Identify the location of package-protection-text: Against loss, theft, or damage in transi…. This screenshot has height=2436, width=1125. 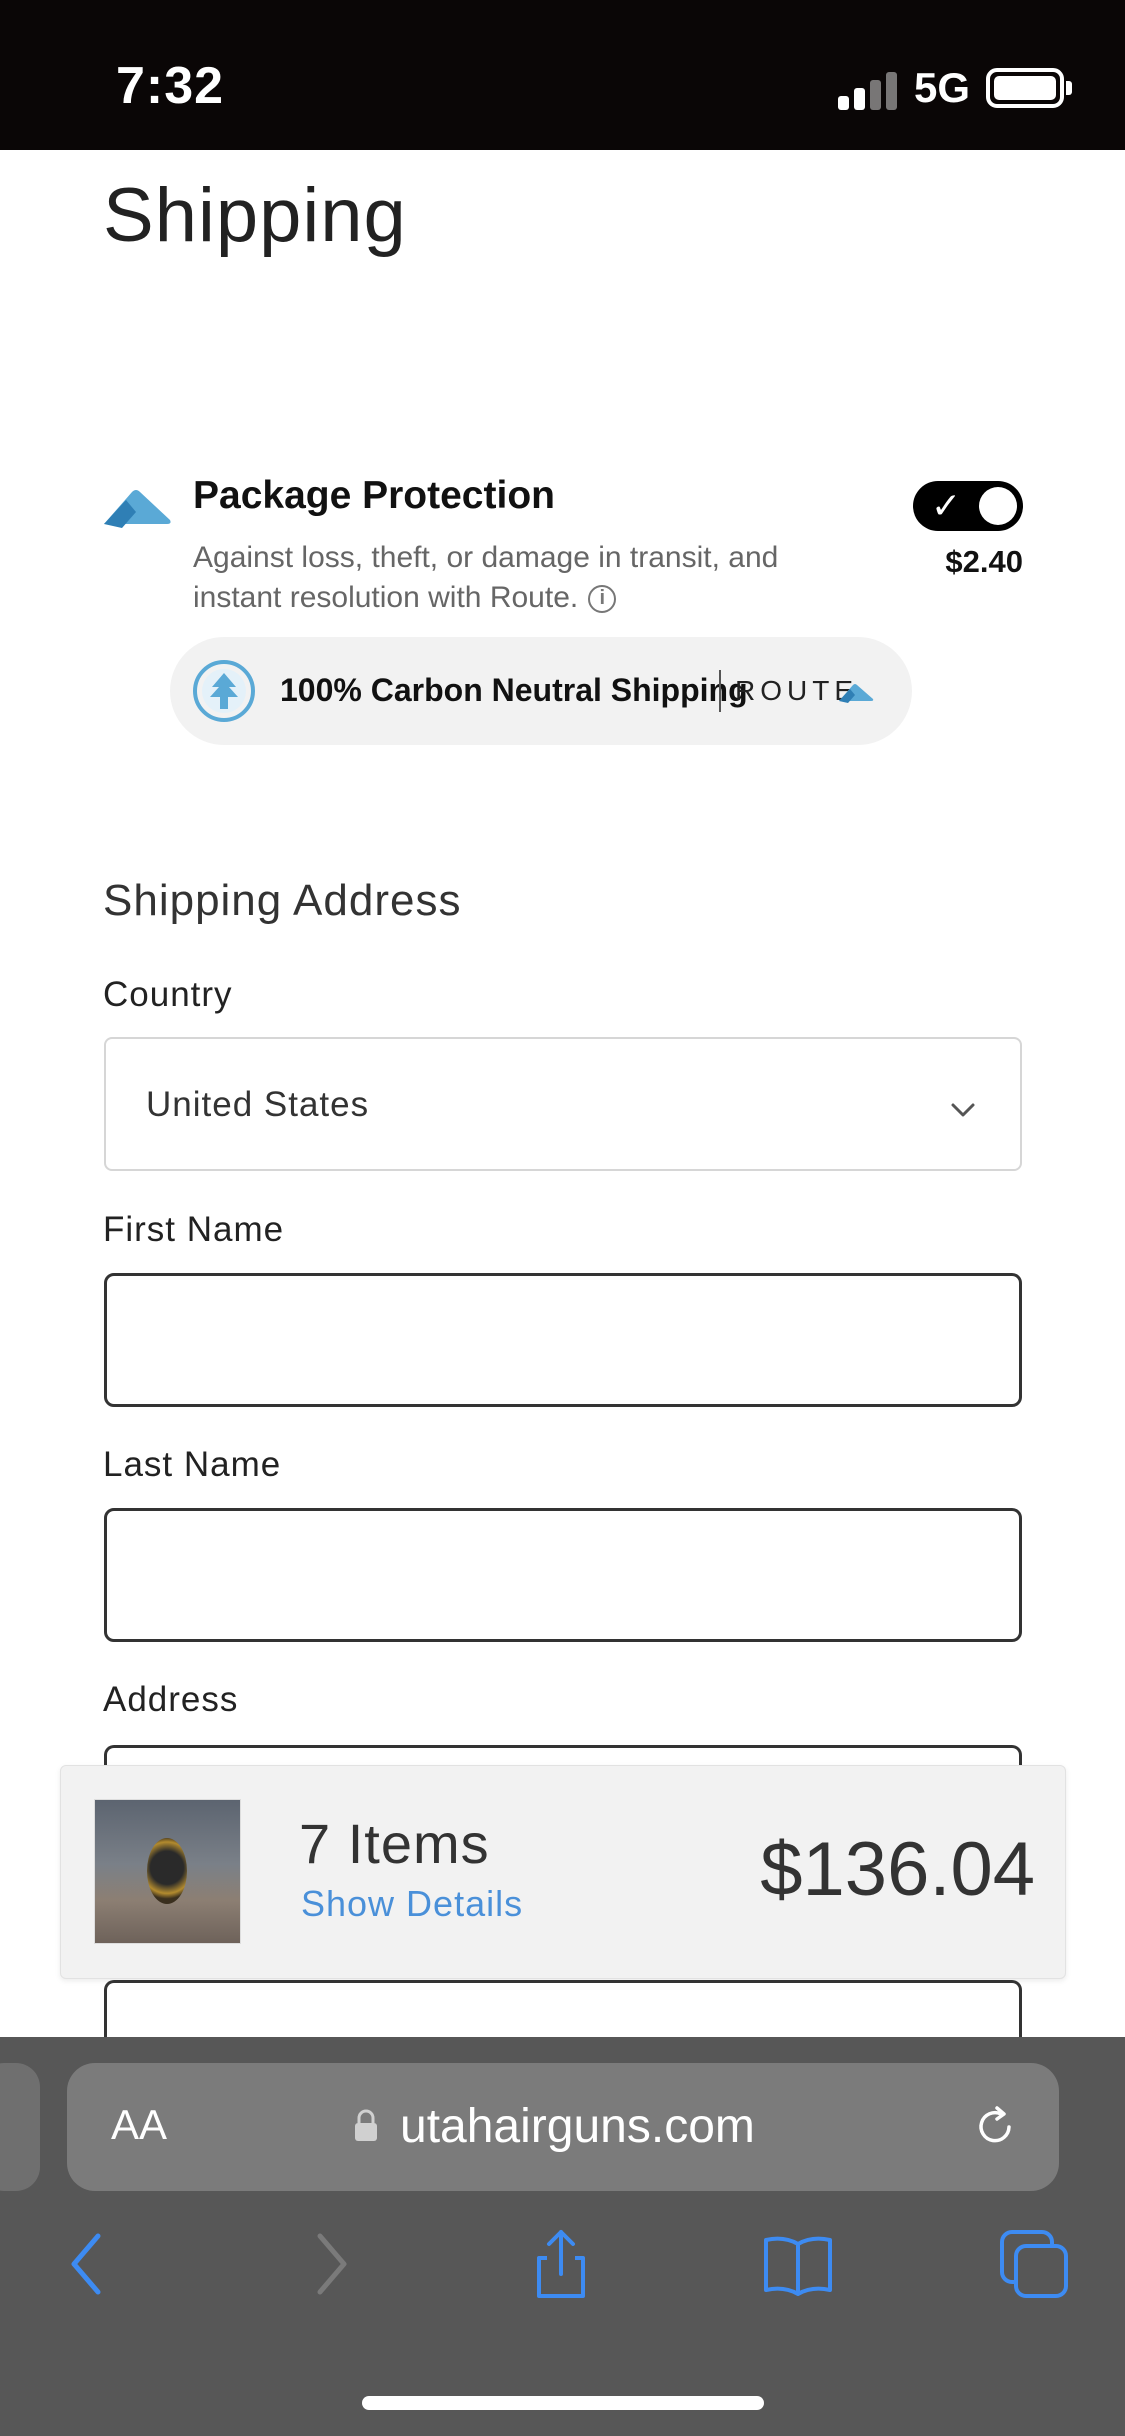
(486, 577).